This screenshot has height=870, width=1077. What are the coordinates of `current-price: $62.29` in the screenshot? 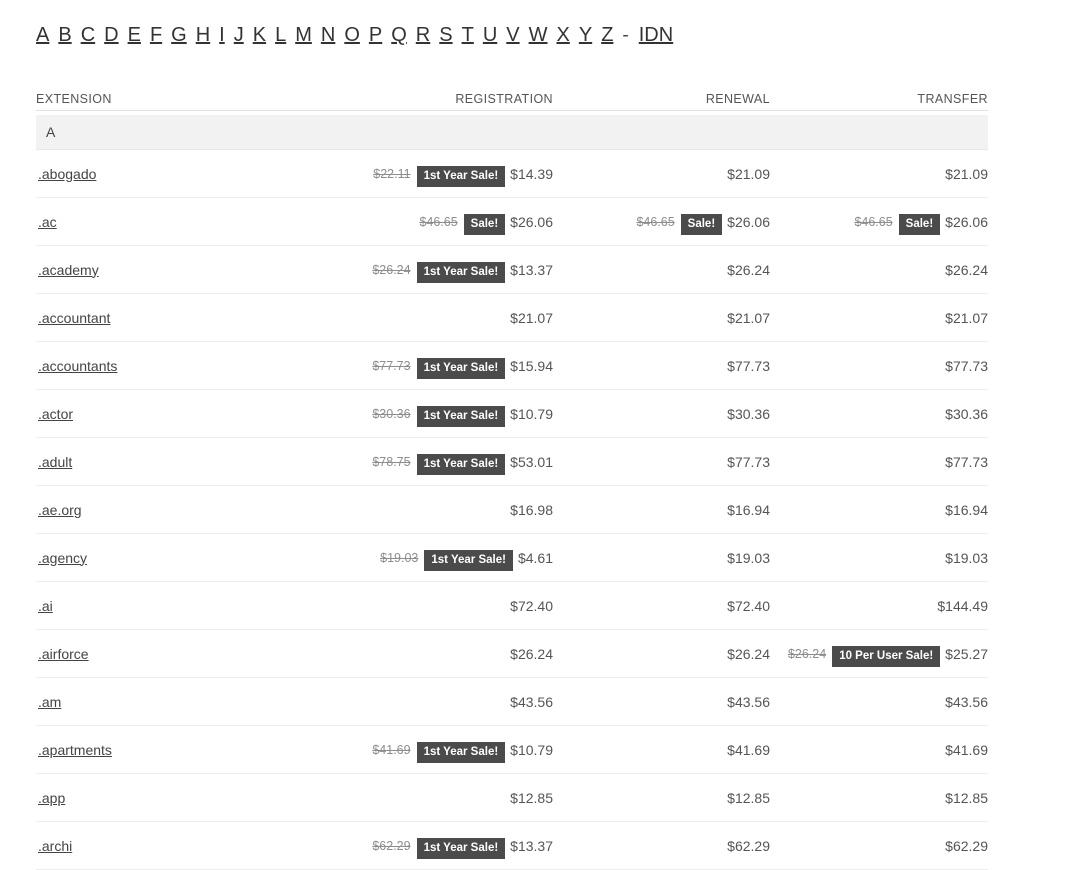 It's located at (966, 845).